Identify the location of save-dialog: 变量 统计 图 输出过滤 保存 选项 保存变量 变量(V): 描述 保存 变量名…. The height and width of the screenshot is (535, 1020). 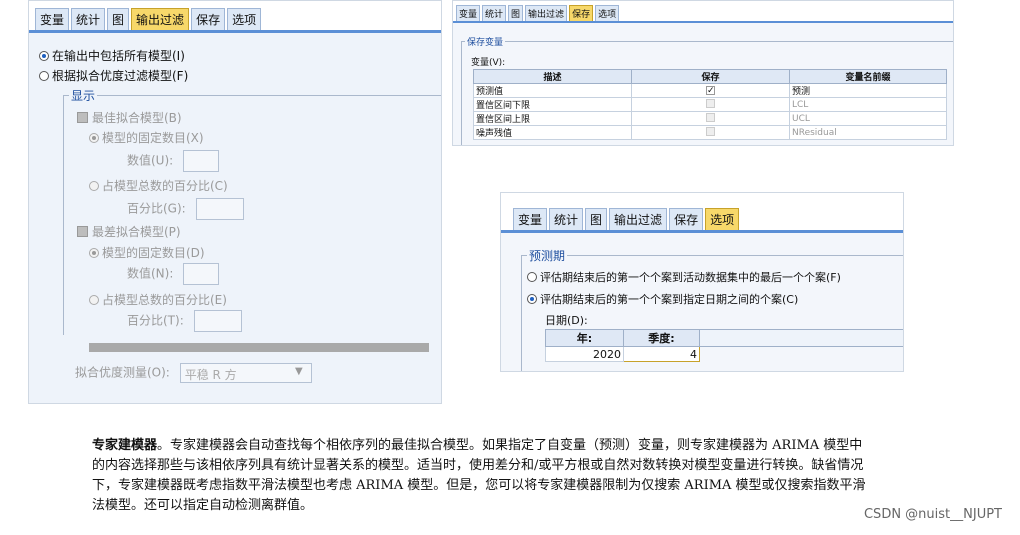
(703, 73).